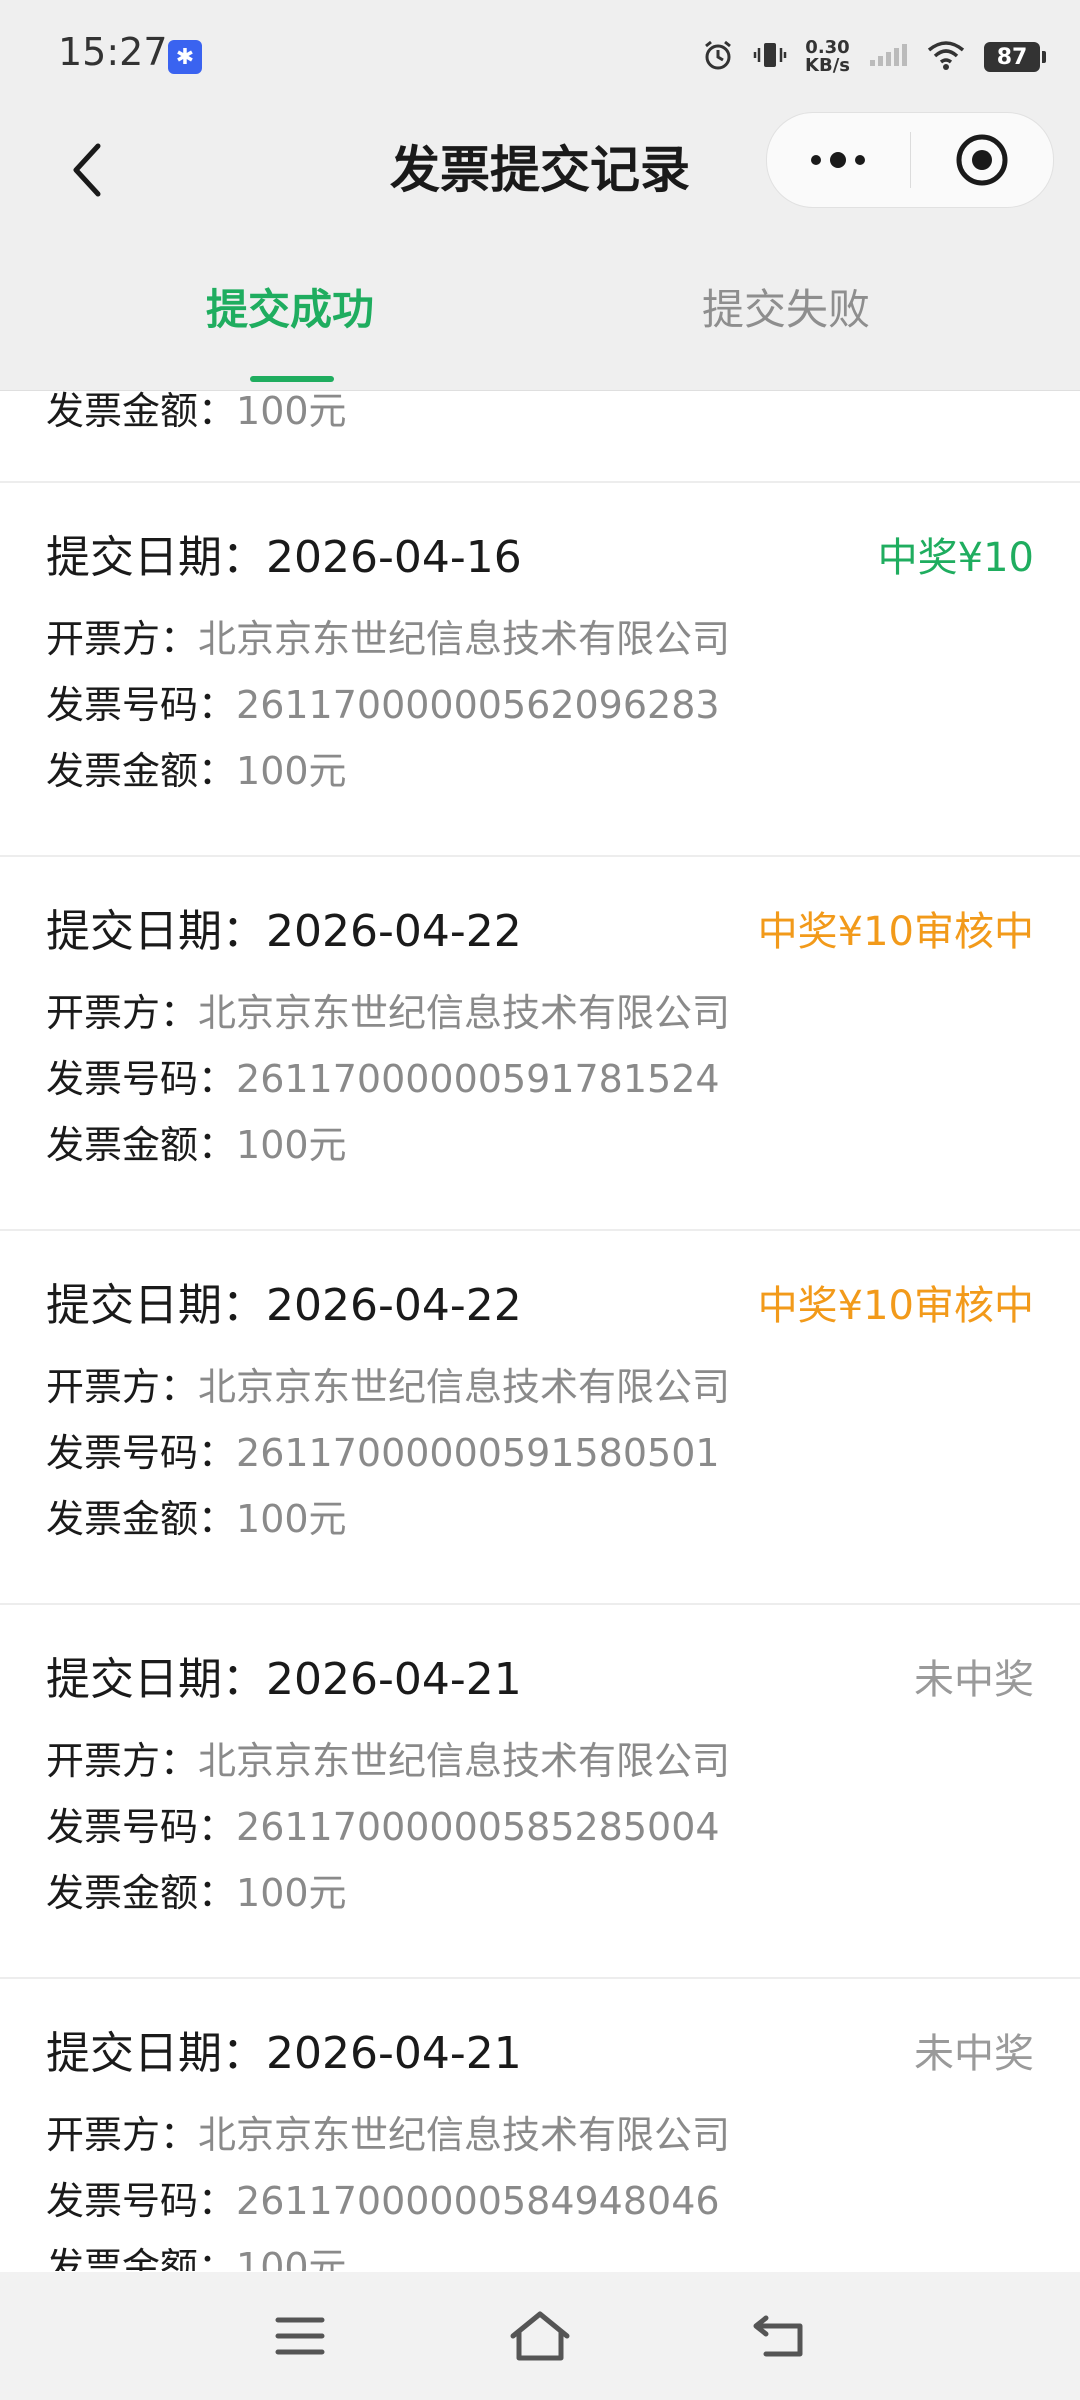  I want to click on system-navigation-bar, so click(540, 2336).